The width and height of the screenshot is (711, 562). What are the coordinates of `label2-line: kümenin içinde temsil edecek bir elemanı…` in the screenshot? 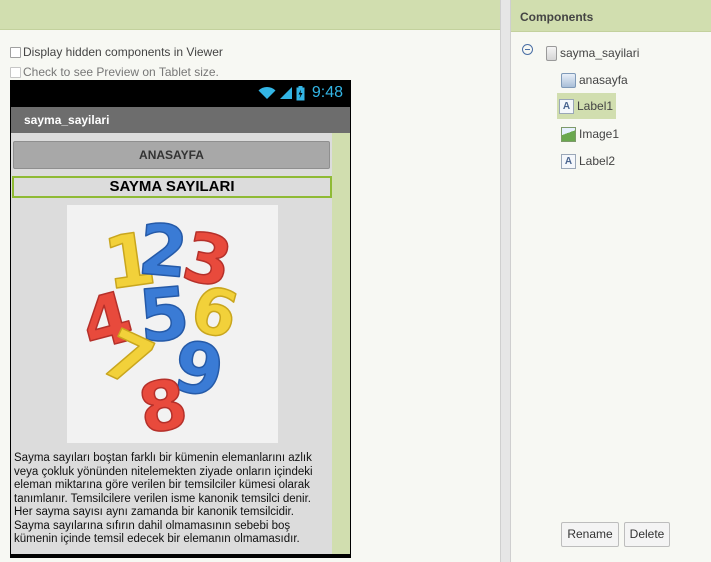 It's located at (157, 539).